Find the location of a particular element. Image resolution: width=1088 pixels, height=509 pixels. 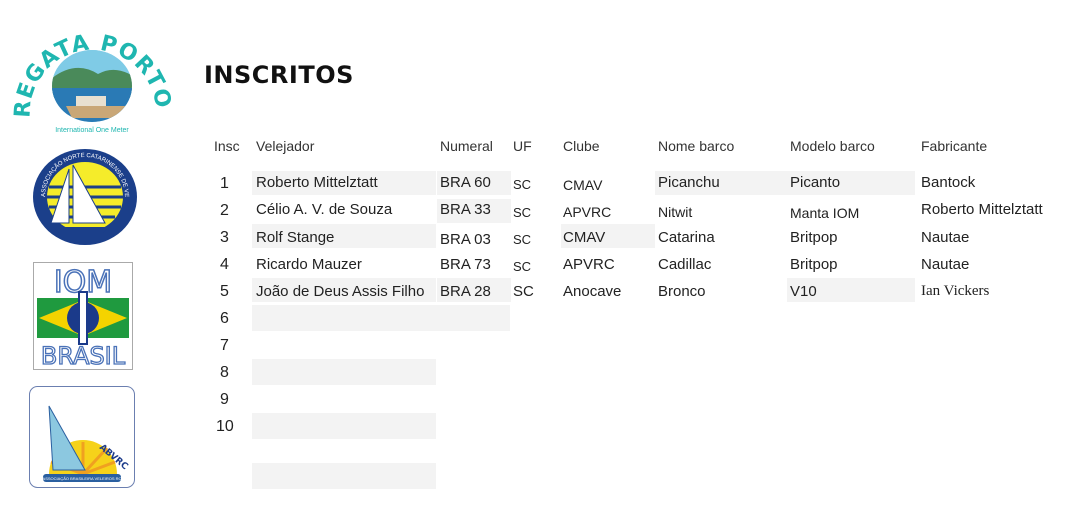

header-numeral: Numeral is located at coordinates (466, 146).